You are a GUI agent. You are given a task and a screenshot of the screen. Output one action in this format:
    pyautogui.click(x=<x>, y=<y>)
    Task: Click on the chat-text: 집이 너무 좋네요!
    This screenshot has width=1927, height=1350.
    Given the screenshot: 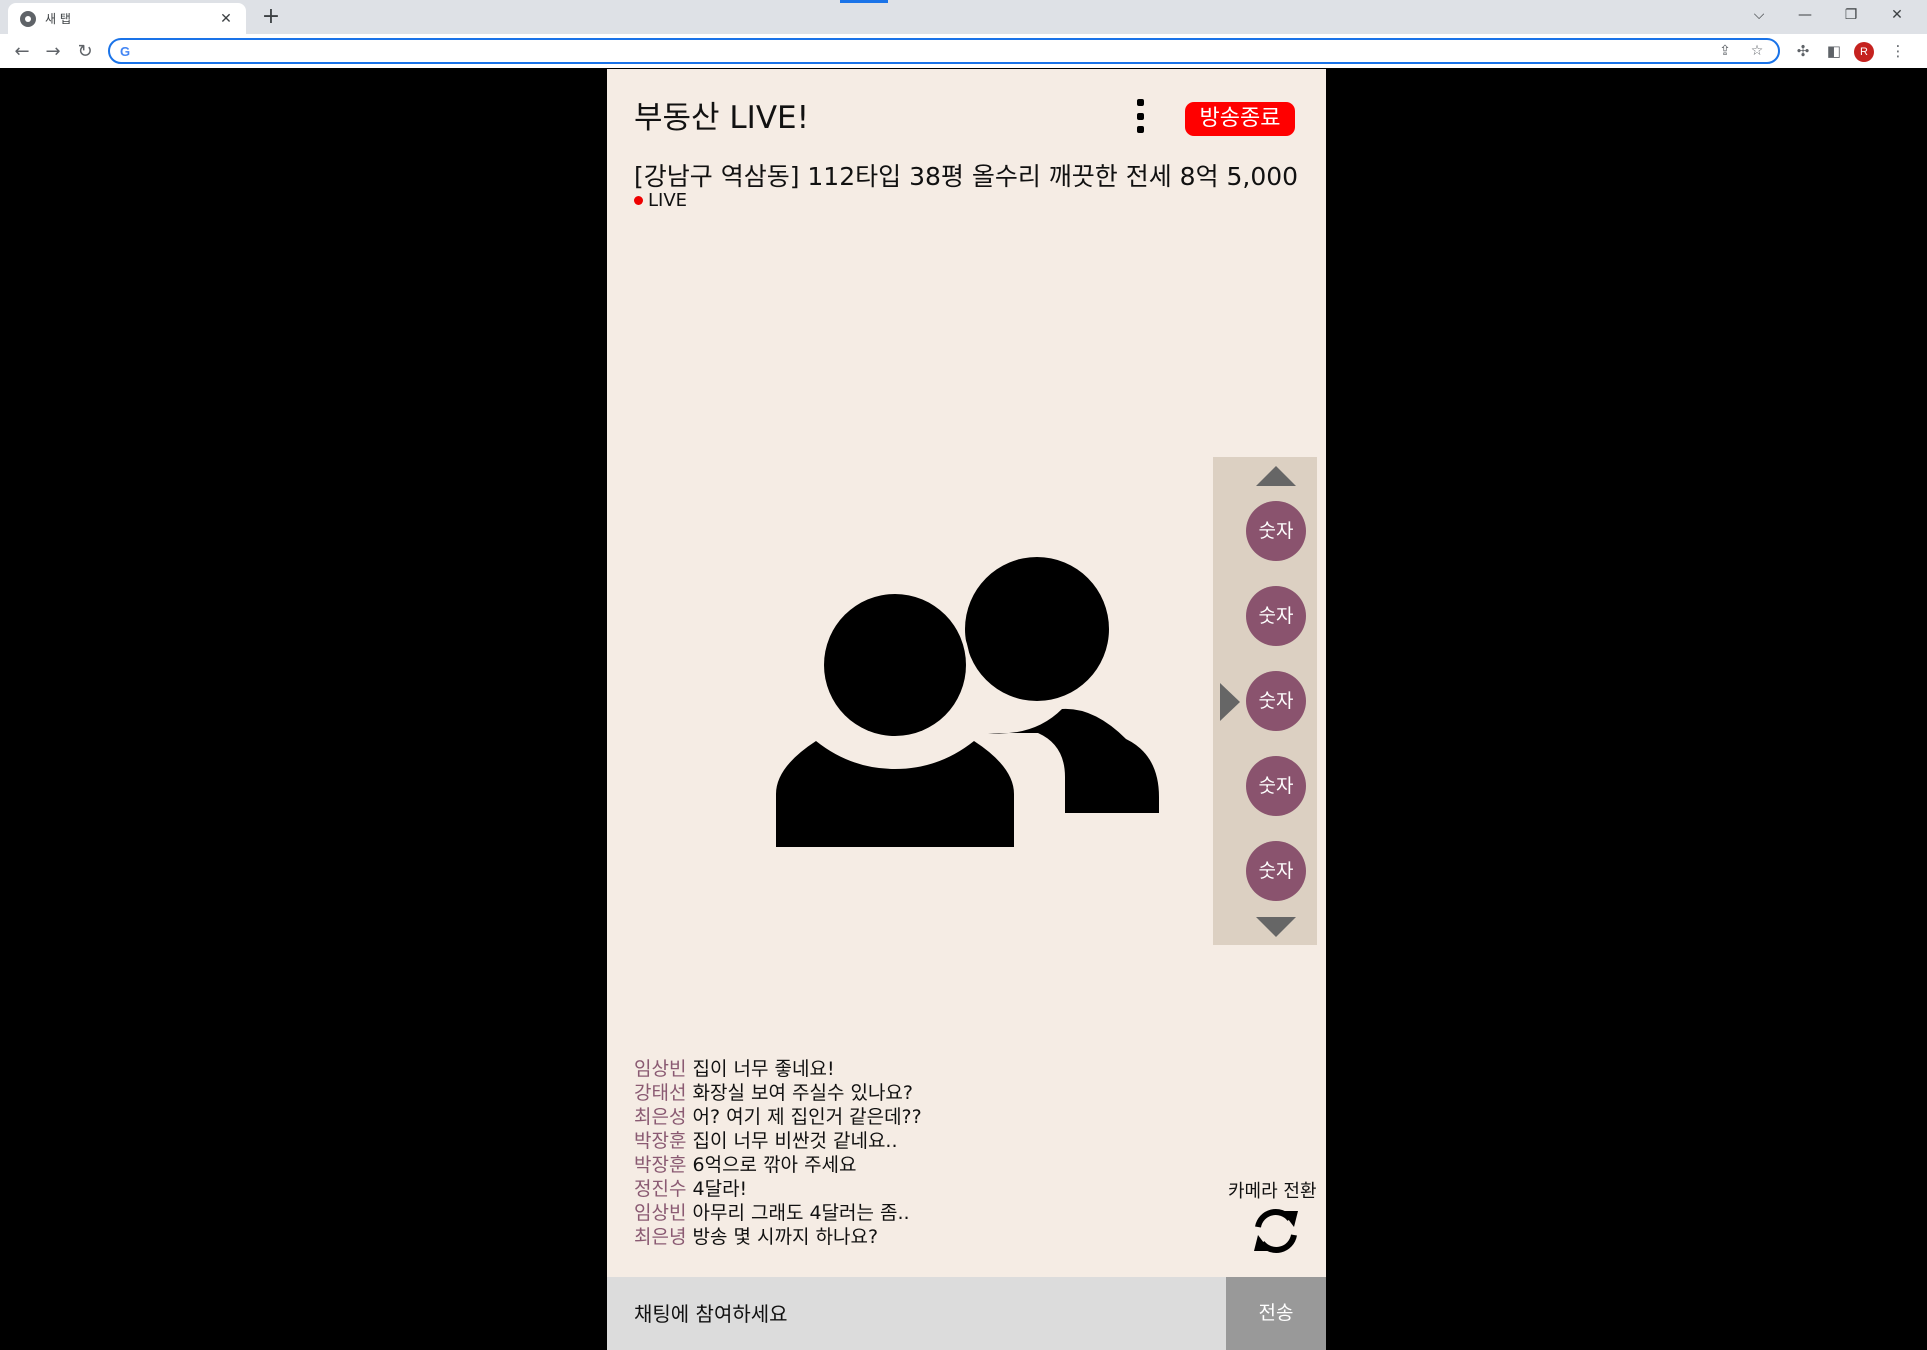 What is the action you would take?
    pyautogui.click(x=763, y=1069)
    